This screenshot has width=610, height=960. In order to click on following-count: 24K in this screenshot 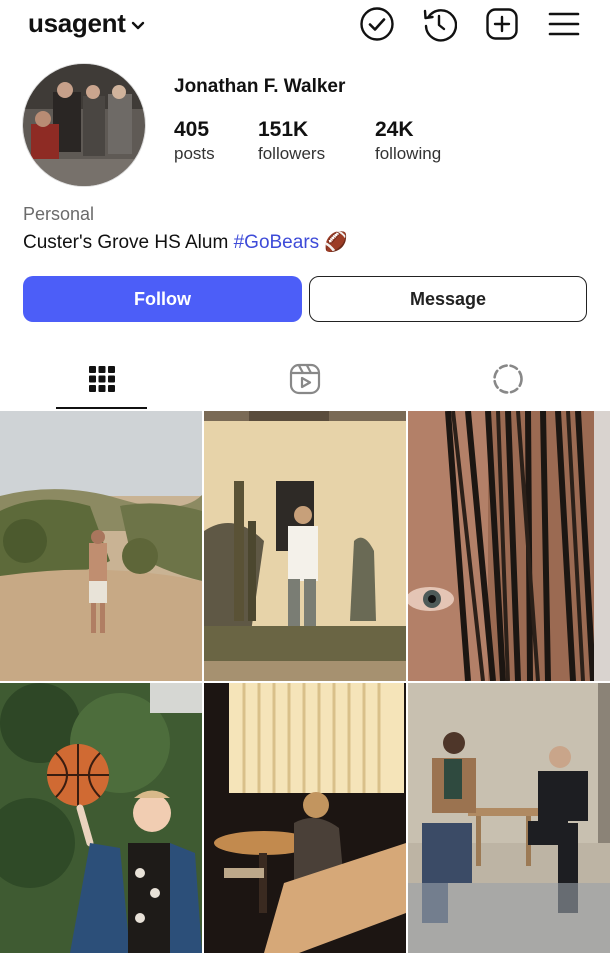, I will do `click(394, 129)`.